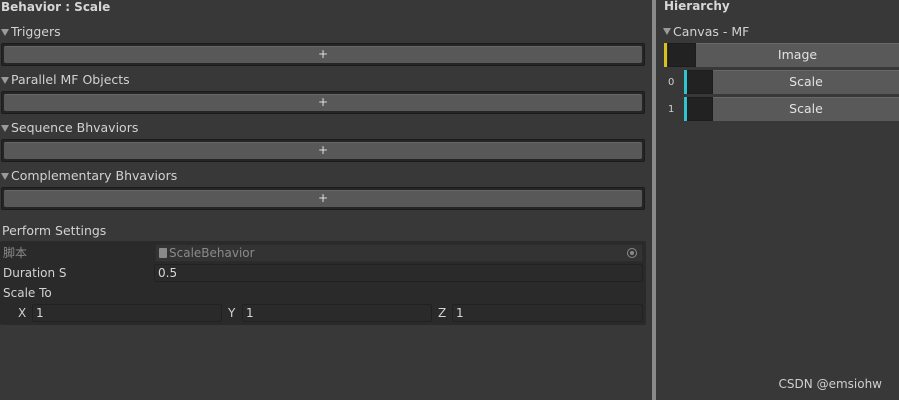 This screenshot has width=899, height=400. What do you see at coordinates (797, 55) in the screenshot?
I see `hierarchy-row-button: Image` at bounding box center [797, 55].